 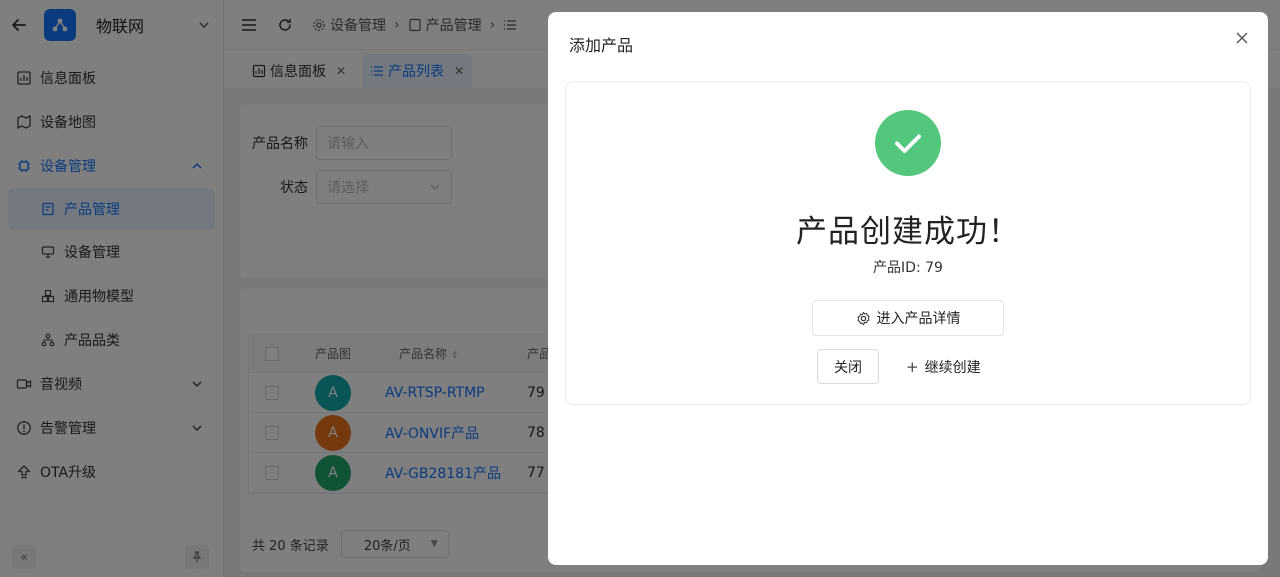 What do you see at coordinates (601, 45) in the screenshot?
I see `dialog-title: 添加产品` at bounding box center [601, 45].